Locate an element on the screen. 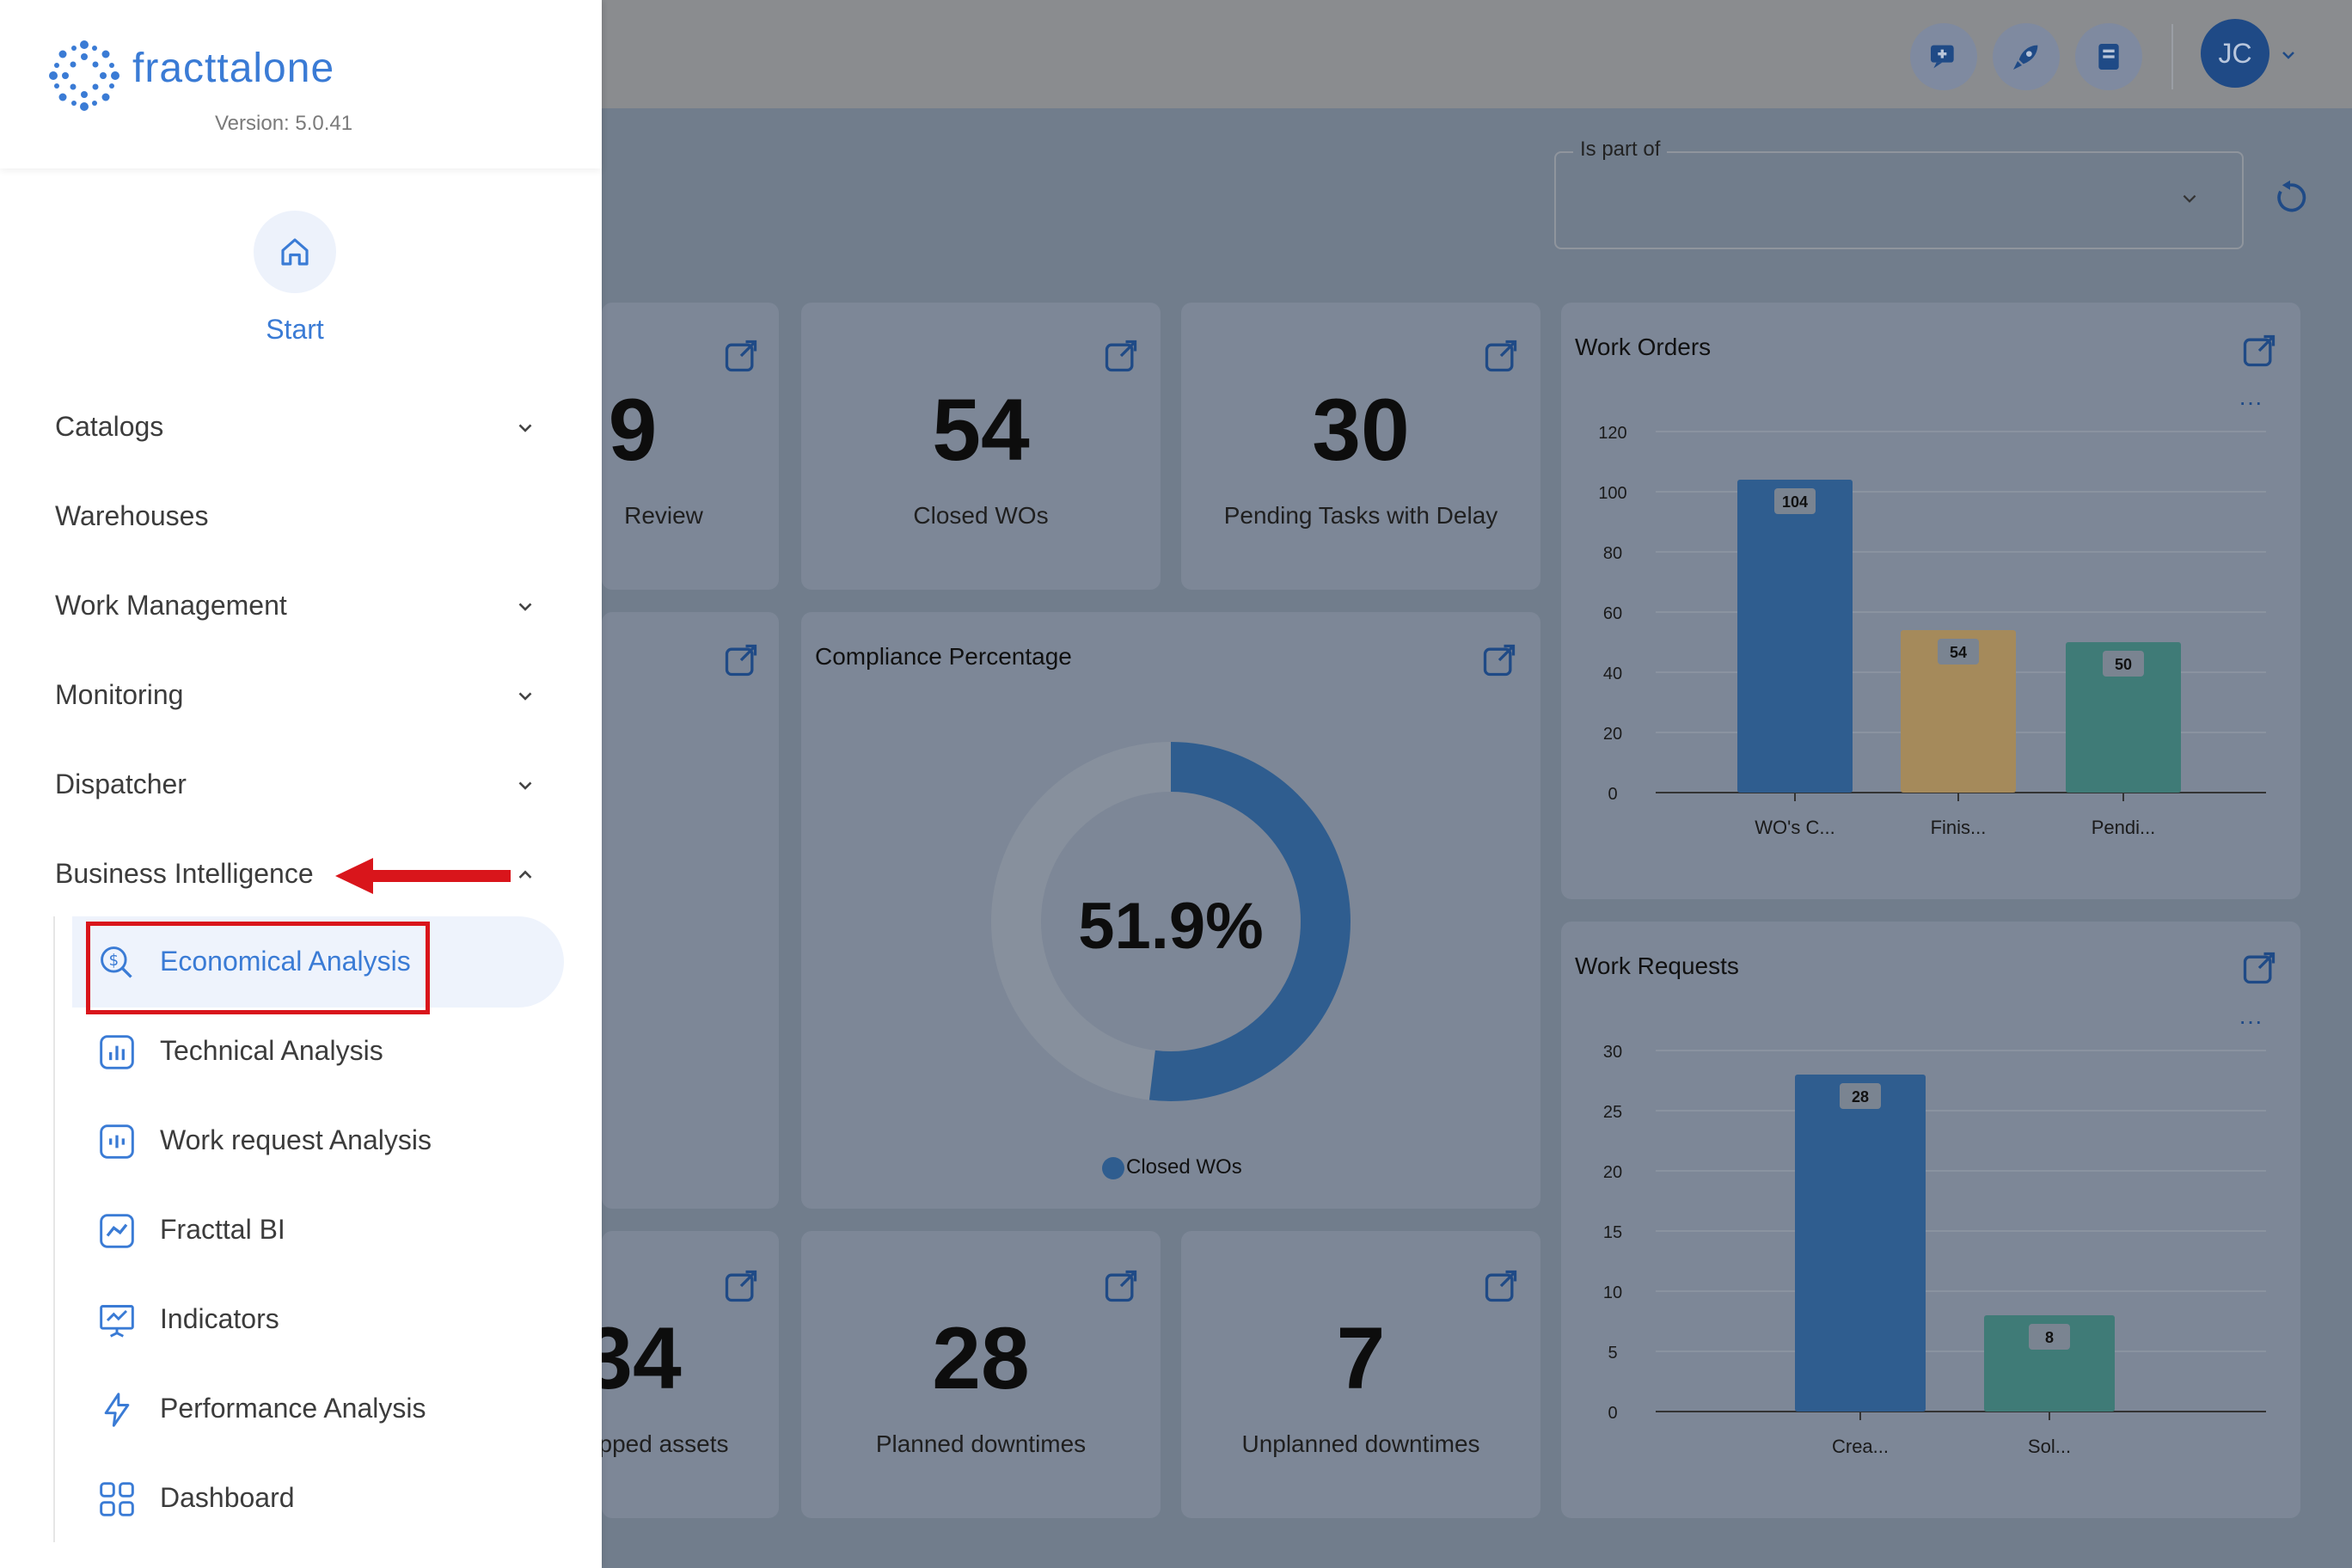 The width and height of the screenshot is (2352, 1568). y-tick-label: 0 is located at coordinates (1612, 794).